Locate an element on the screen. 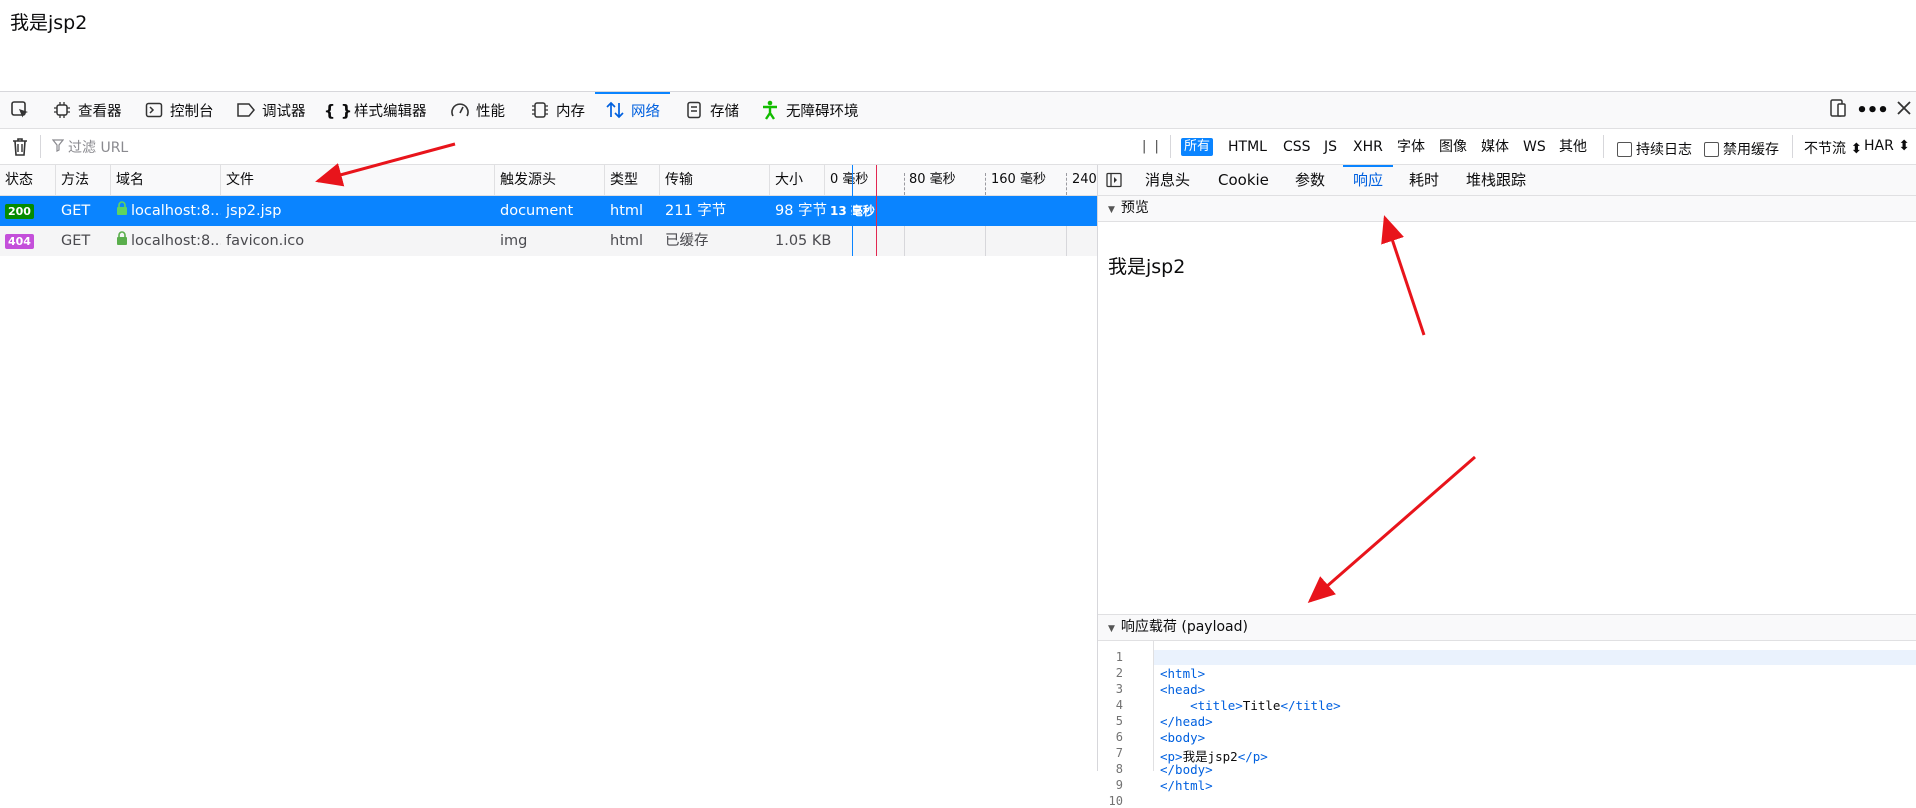 The width and height of the screenshot is (1916, 808). more-options-button: ••• is located at coordinates (1872, 110).